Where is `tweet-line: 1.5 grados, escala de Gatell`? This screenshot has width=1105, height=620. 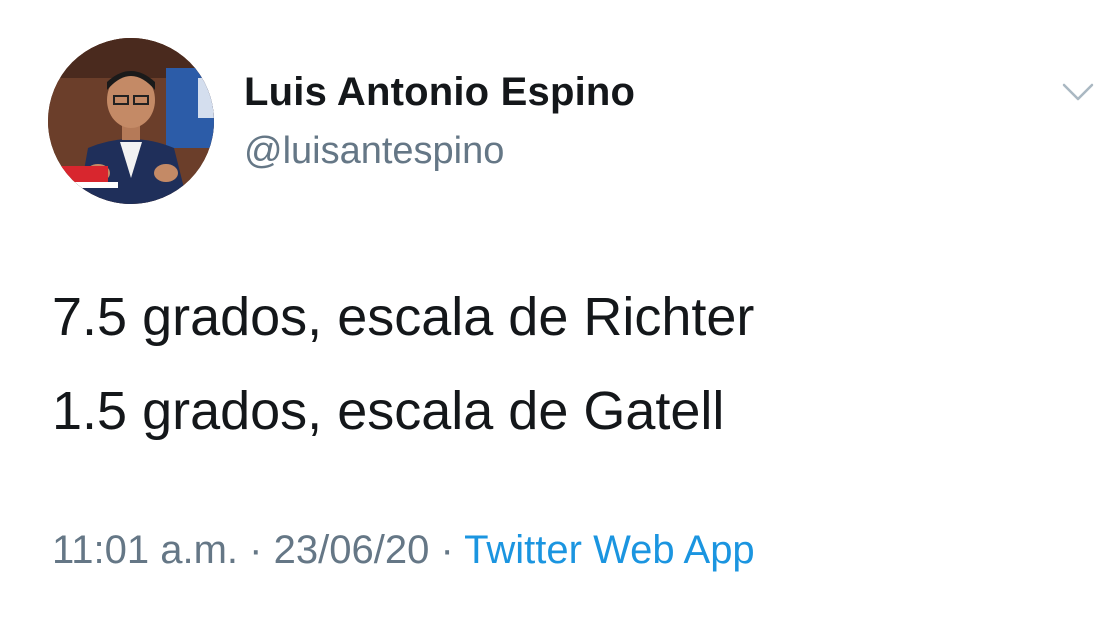 tweet-line: 1.5 grados, escala de Gatell is located at coordinates (388, 411).